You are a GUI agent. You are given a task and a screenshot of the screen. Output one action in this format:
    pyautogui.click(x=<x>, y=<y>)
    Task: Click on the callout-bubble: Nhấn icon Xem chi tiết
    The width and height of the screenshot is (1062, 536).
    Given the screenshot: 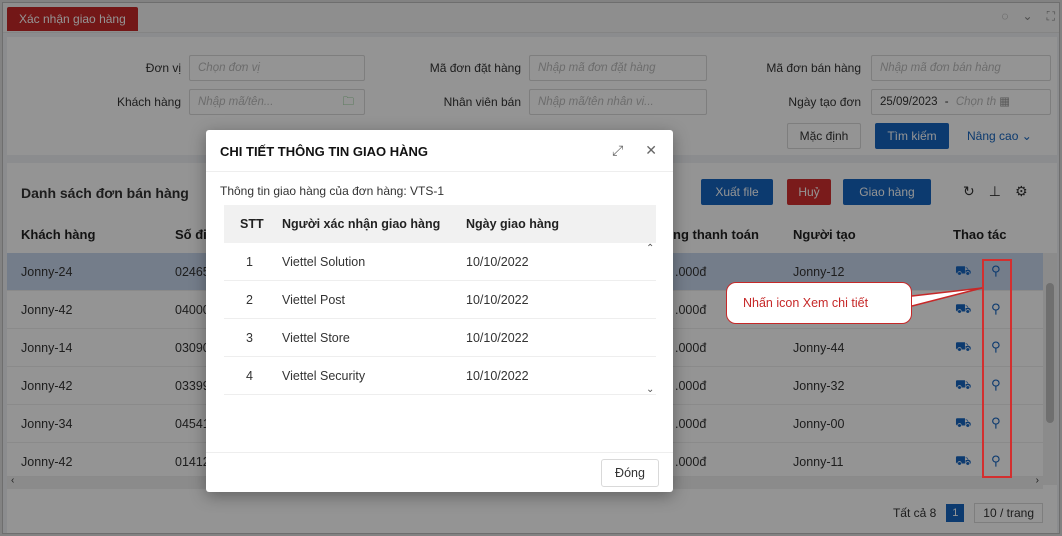 What is the action you would take?
    pyautogui.click(x=819, y=303)
    